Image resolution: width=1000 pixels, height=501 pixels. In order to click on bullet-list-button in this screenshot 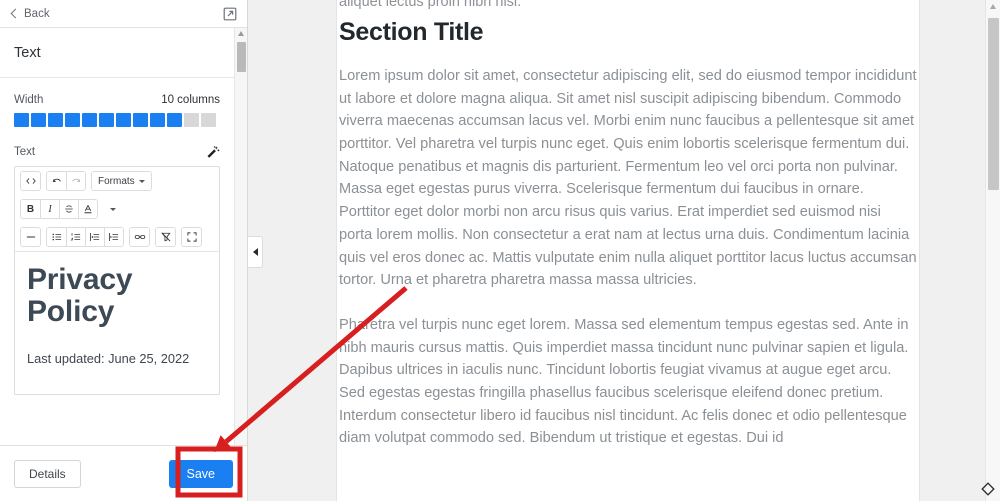, I will do `click(56, 237)`.